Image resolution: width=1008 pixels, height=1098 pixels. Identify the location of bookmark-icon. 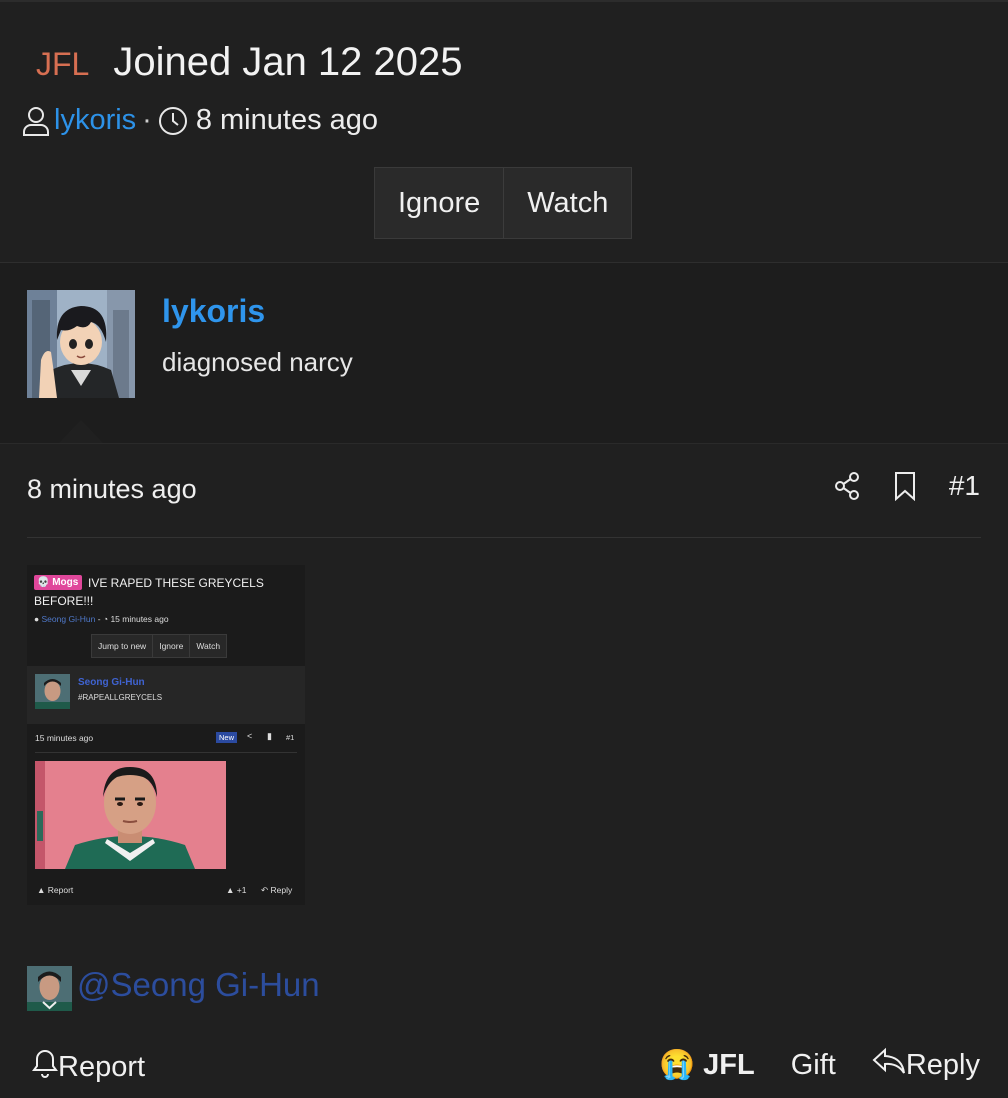
(905, 486).